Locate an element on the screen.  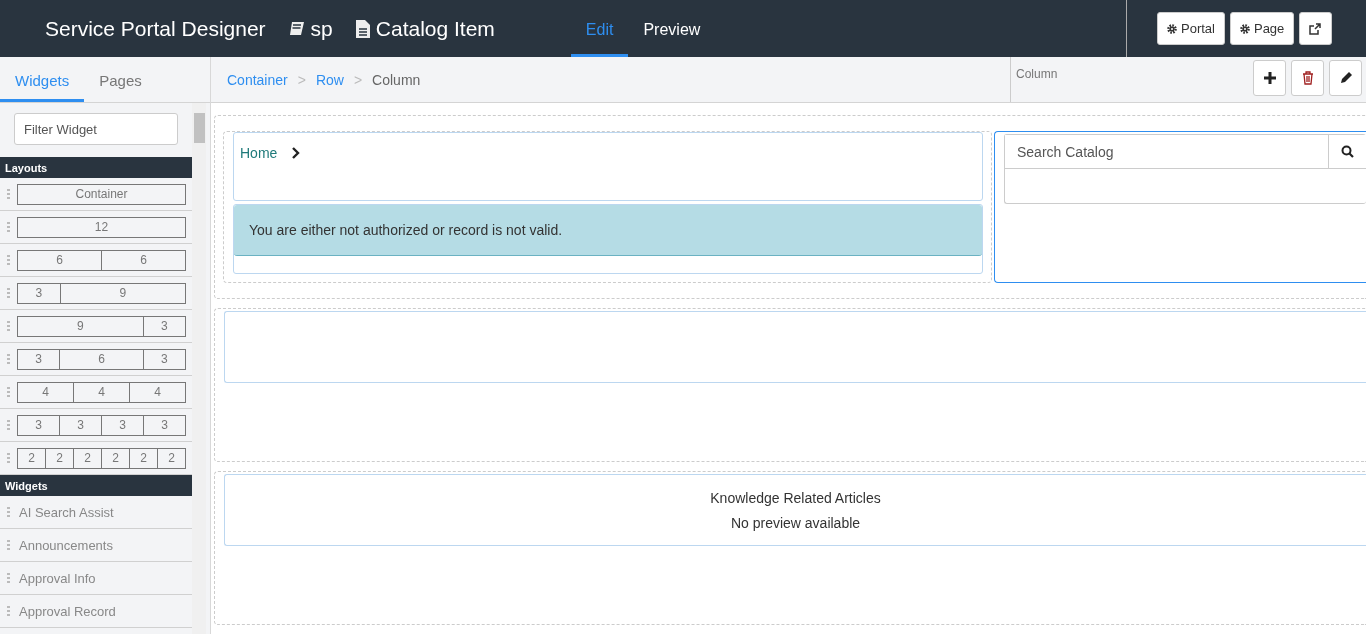
trash-icon is located at coordinates (1307, 78).